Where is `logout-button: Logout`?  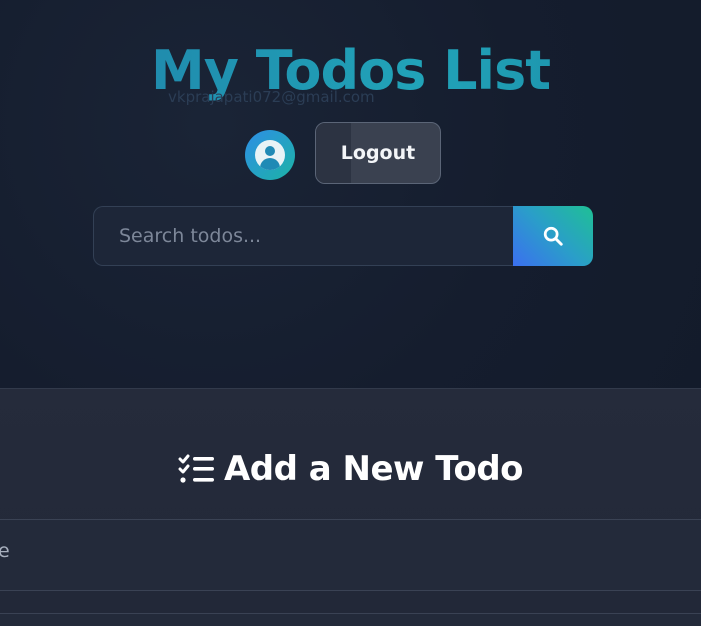 logout-button: Logout is located at coordinates (378, 153).